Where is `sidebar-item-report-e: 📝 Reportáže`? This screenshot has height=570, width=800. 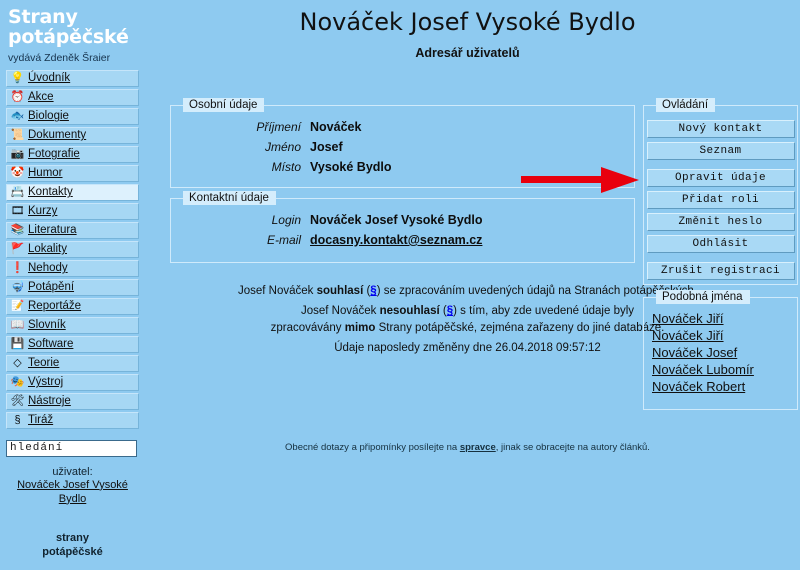
sidebar-item-report-e: 📝 Reportáže is located at coordinates (72, 306).